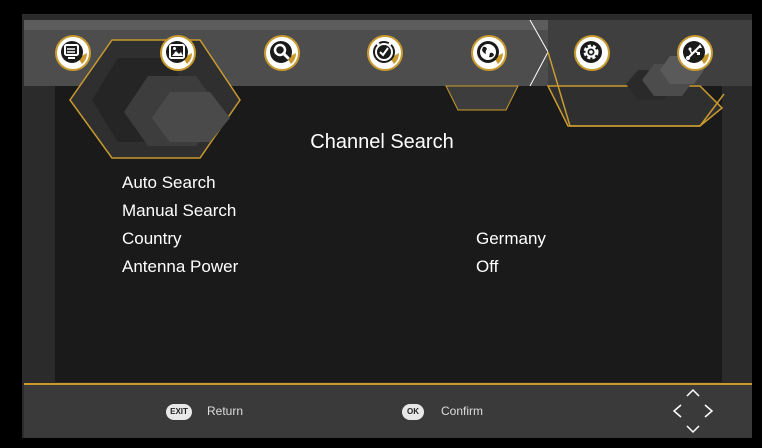 This screenshot has height=448, width=762. Describe the element at coordinates (180, 267) in the screenshot. I see `menu-item-antenna-power: Antenna Power` at that location.